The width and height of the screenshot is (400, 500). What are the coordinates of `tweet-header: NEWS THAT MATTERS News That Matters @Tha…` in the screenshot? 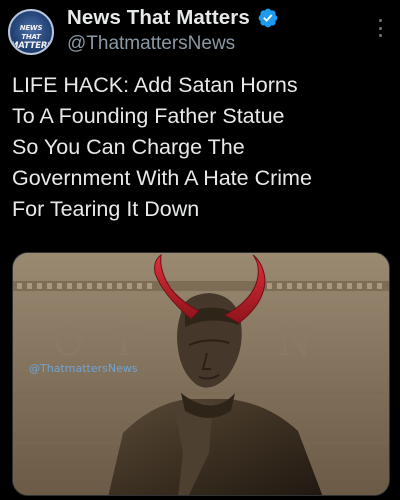 It's located at (200, 31).